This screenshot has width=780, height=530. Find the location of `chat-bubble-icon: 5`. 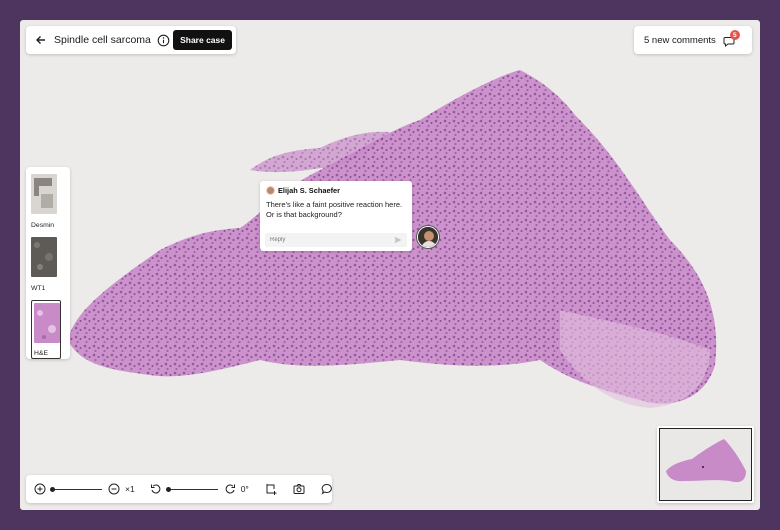

chat-bubble-icon: 5 is located at coordinates (731, 39).